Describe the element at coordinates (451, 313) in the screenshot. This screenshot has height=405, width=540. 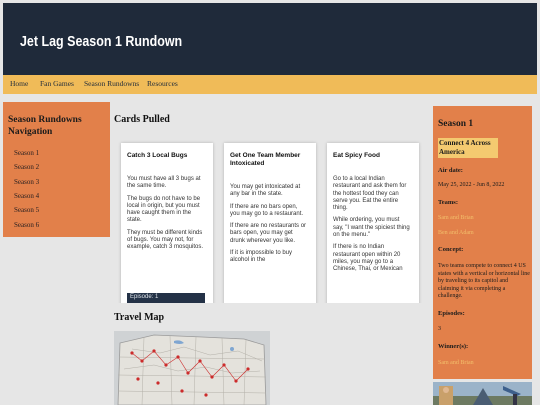
I see `episodes-label: Episodes:` at that location.